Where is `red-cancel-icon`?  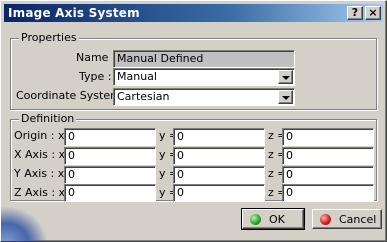
red-cancel-icon is located at coordinates (325, 219).